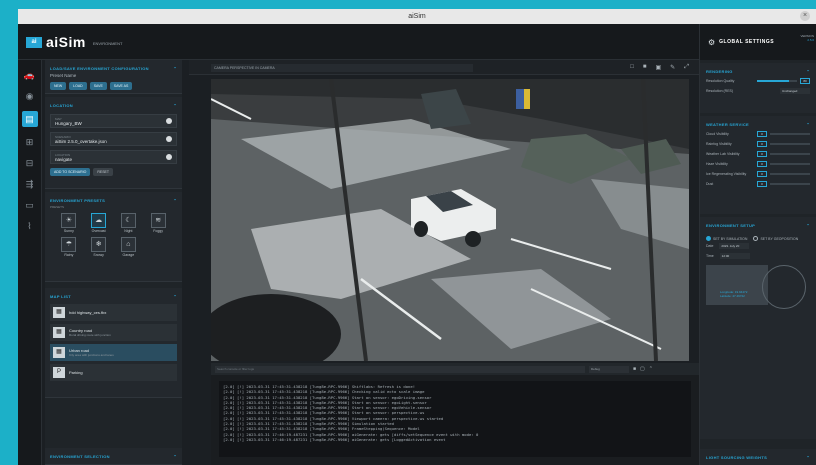 The image size is (816, 465). Describe the element at coordinates (113, 372) in the screenshot. I see `map-list-item: P Parking` at that location.